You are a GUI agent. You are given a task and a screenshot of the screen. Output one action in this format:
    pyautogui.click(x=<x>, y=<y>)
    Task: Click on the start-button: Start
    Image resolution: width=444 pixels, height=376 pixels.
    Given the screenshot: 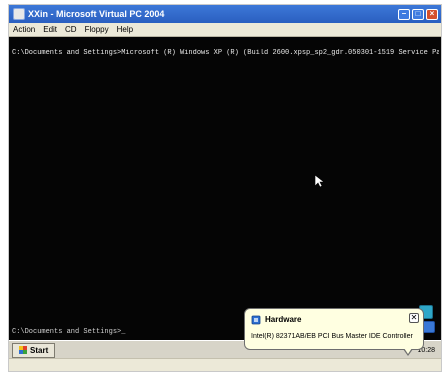 What is the action you would take?
    pyautogui.click(x=34, y=350)
    